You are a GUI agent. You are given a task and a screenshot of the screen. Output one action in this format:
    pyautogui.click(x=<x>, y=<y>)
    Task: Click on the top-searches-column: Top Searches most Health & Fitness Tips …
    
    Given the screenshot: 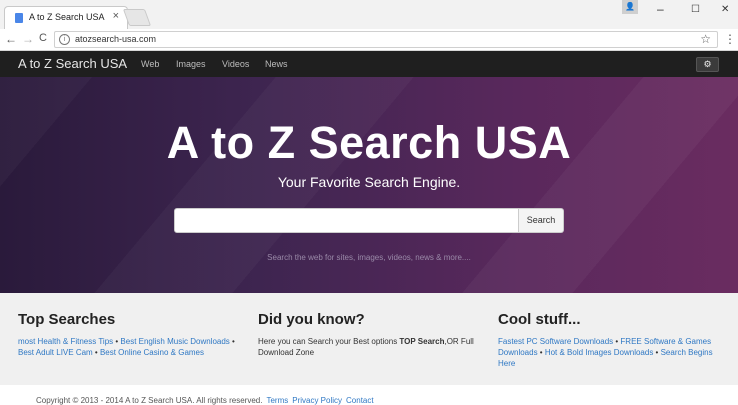 What is the action you would take?
    pyautogui.click(x=130, y=334)
    